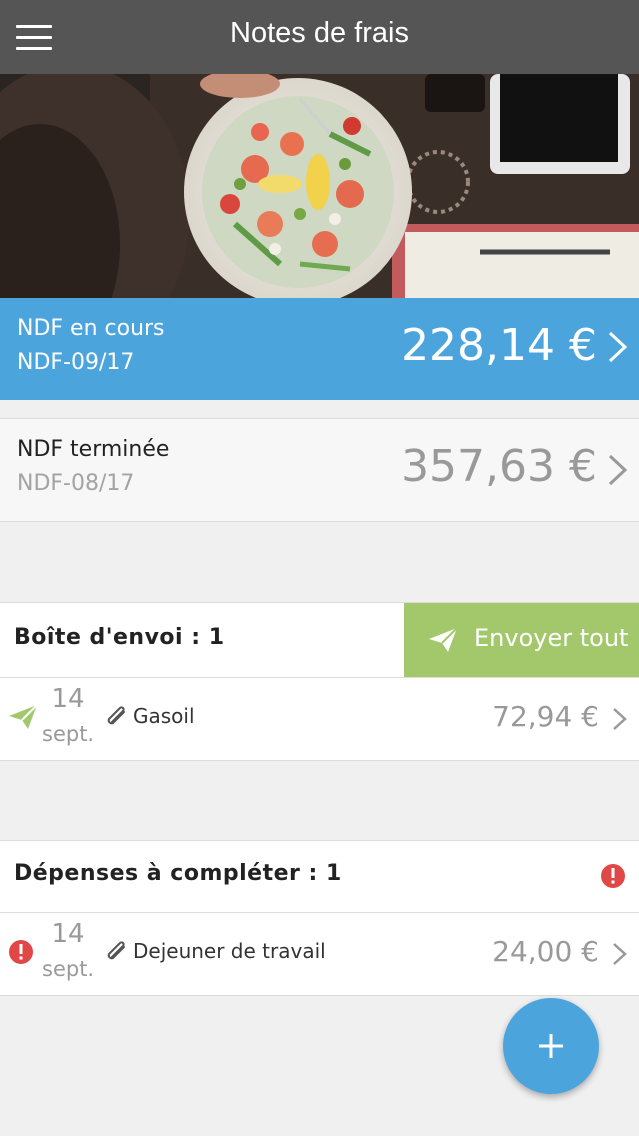 The image size is (639, 1136). What do you see at coordinates (229, 951) in the screenshot?
I see `item-label: Dejeuner de travail` at bounding box center [229, 951].